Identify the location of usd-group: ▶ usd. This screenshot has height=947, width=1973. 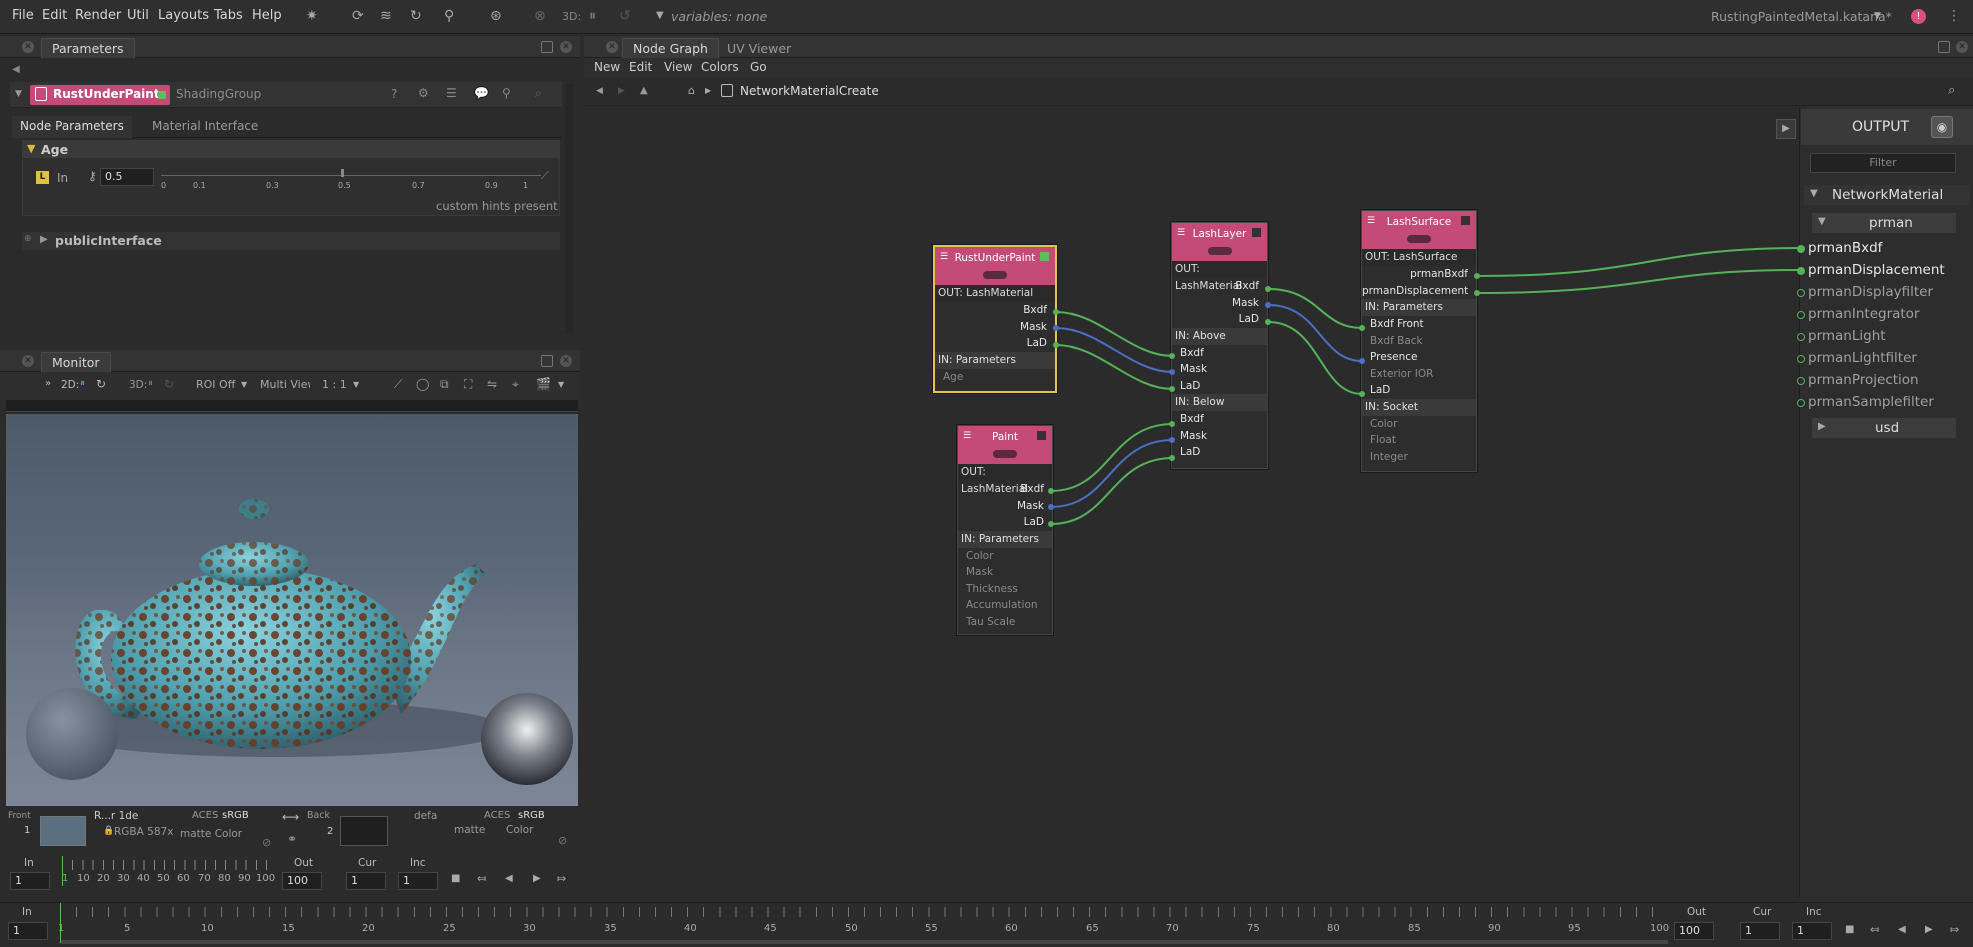
(1884, 428).